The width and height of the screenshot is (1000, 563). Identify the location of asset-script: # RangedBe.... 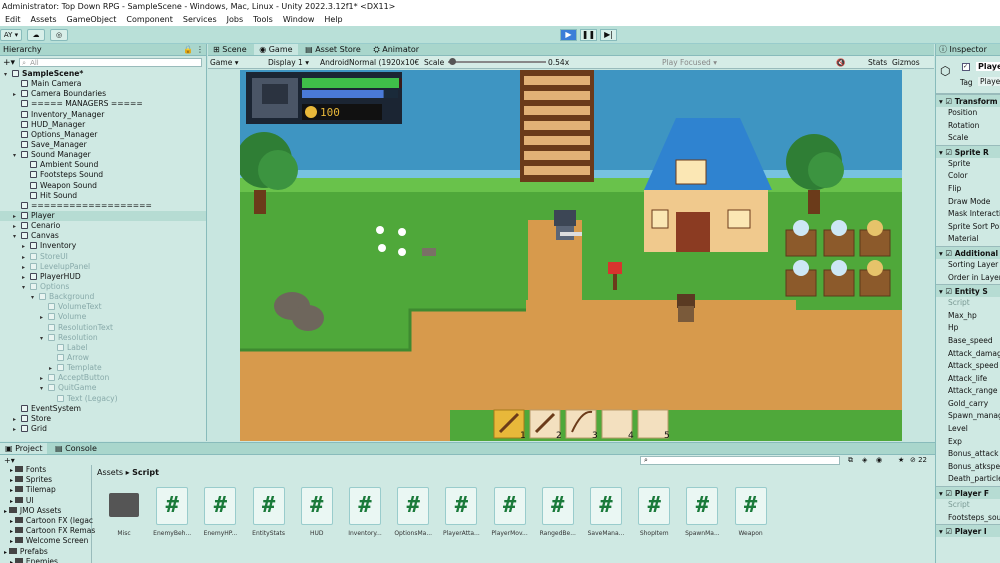
(558, 512).